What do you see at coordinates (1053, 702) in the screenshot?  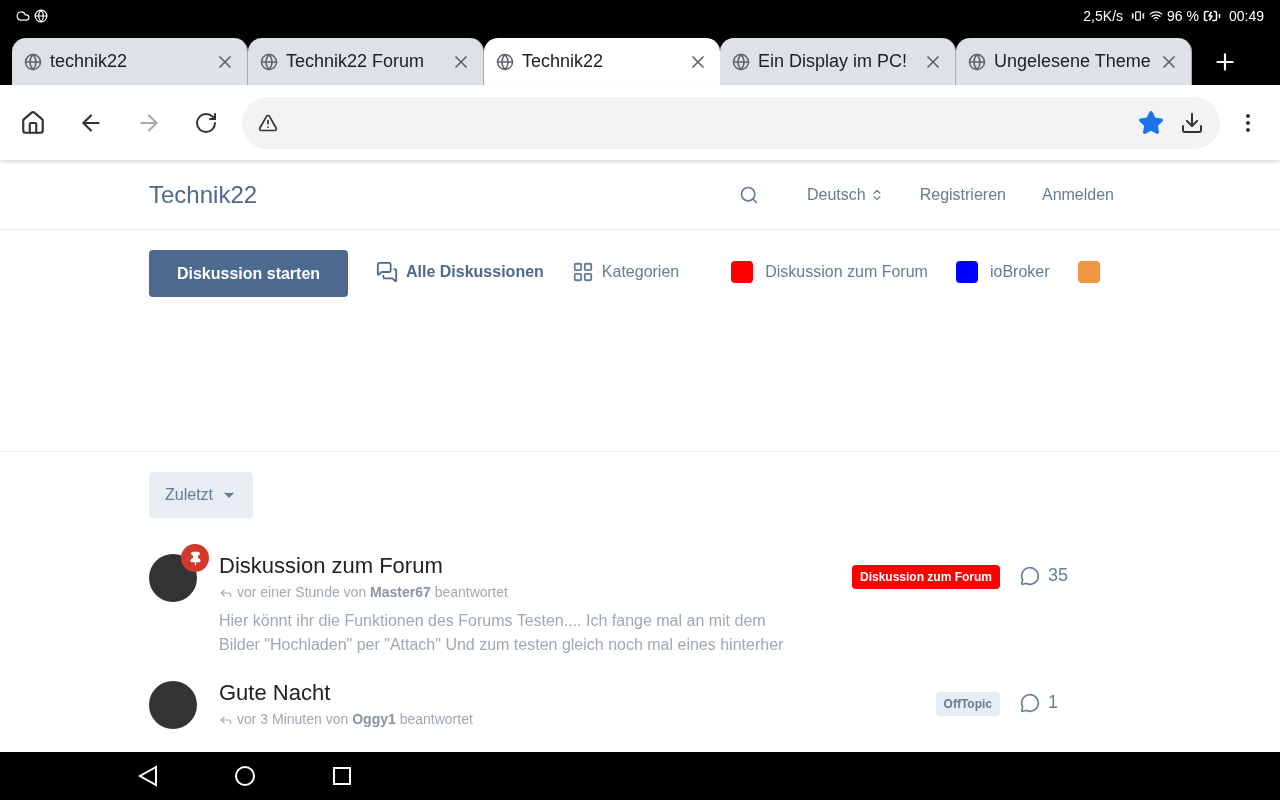 I see `reply-count: 1` at bounding box center [1053, 702].